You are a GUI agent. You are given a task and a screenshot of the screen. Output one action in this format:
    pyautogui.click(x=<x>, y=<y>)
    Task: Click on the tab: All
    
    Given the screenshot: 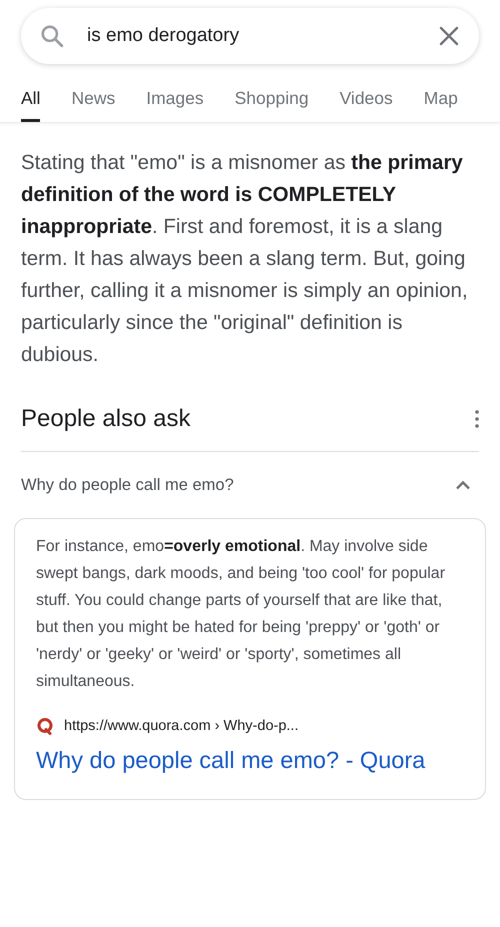 What is the action you would take?
    pyautogui.click(x=30, y=105)
    